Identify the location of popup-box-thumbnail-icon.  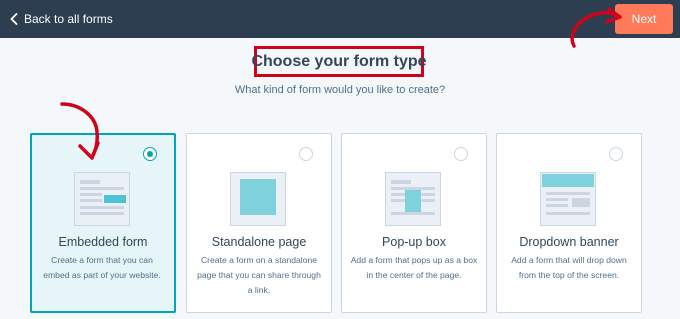
(413, 199).